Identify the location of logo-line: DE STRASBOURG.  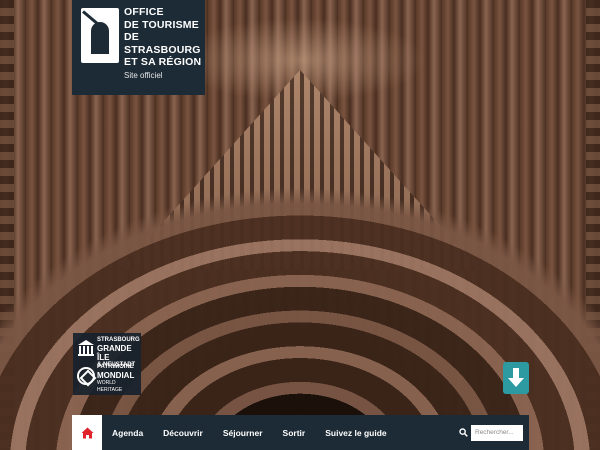
(162, 43).